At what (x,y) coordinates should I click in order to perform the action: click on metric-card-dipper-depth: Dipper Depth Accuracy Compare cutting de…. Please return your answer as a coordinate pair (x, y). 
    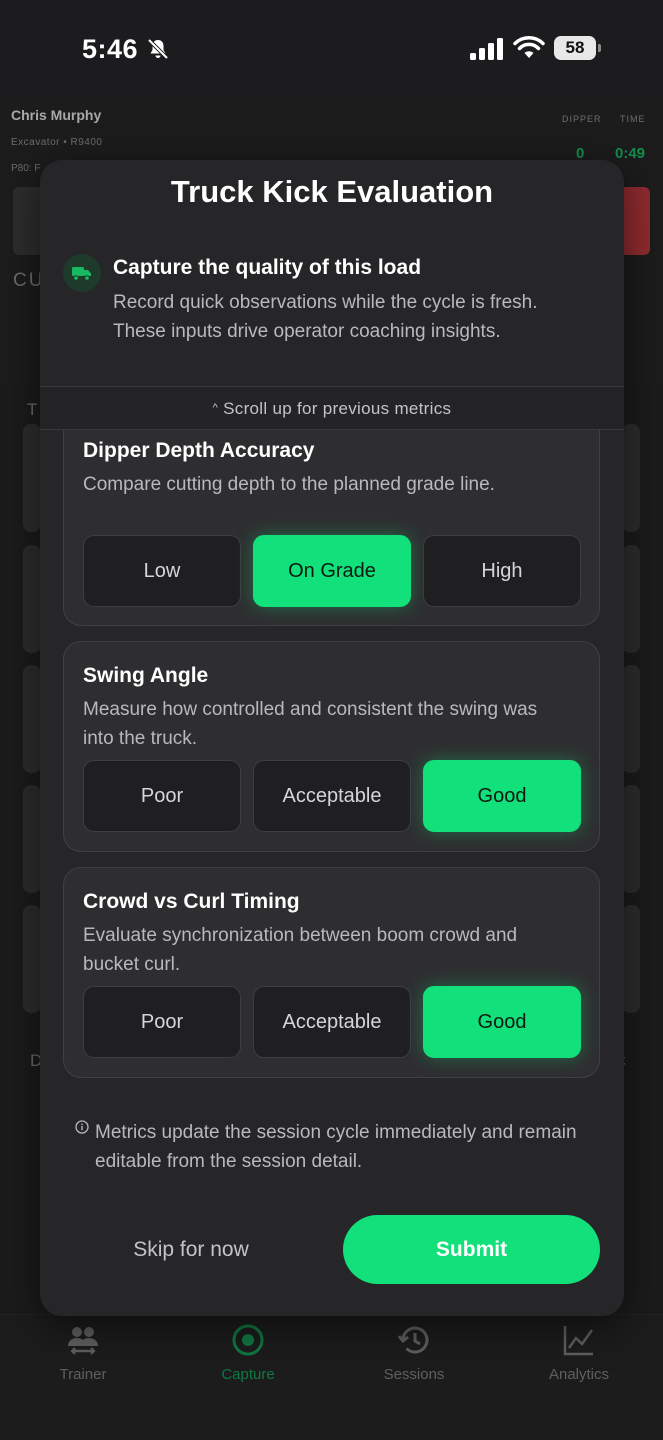
    Looking at the image, I should click on (331, 528).